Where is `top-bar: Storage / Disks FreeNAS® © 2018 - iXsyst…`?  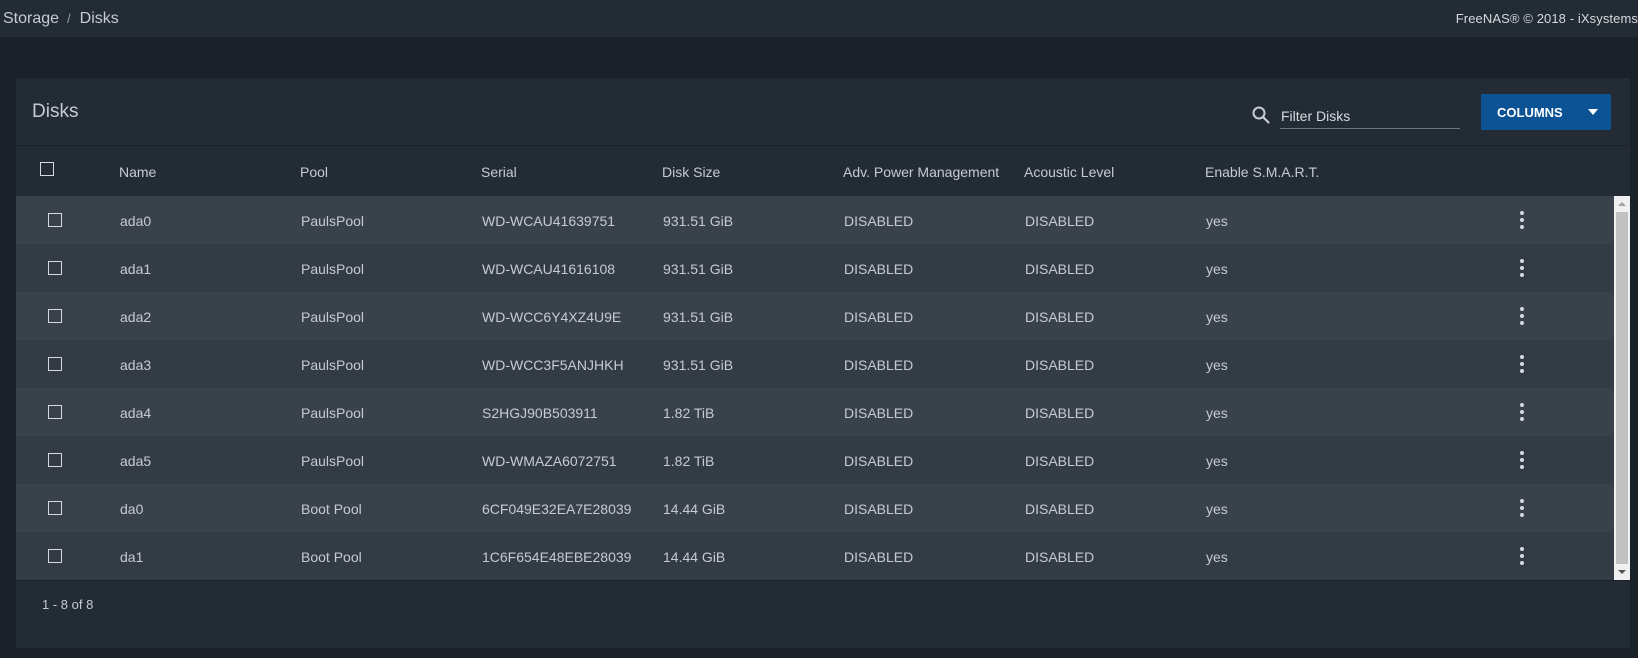 top-bar: Storage / Disks FreeNAS® © 2018 - iXsyst… is located at coordinates (819, 18).